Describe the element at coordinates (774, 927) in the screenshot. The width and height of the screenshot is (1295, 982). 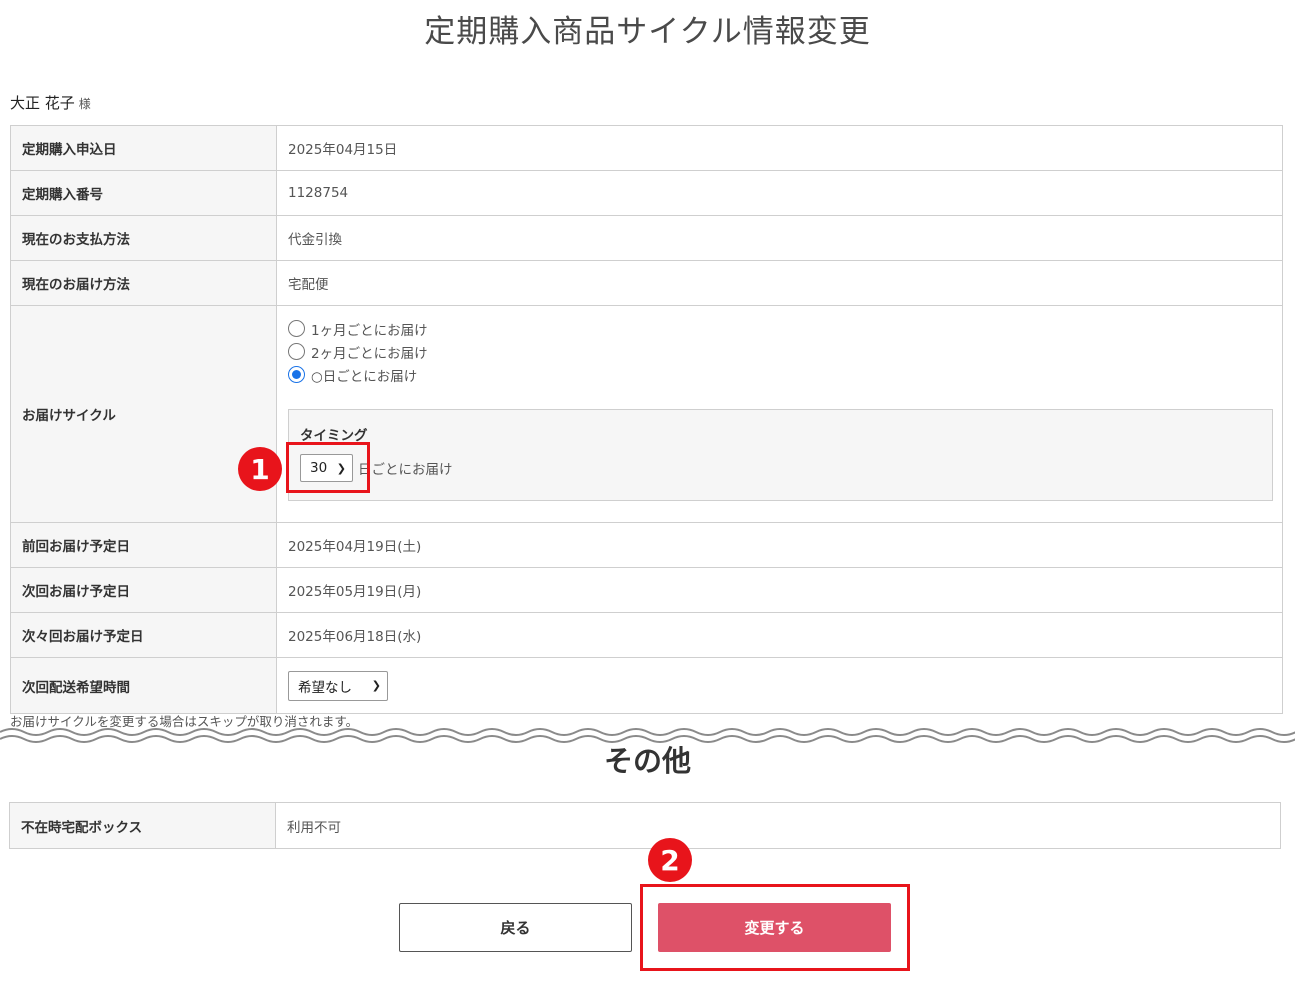
I see `change-button: 変更する` at that location.